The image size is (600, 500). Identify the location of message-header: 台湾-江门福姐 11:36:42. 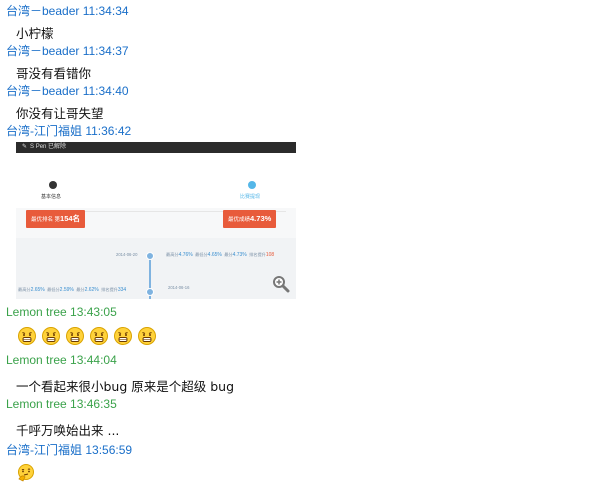
(68, 130).